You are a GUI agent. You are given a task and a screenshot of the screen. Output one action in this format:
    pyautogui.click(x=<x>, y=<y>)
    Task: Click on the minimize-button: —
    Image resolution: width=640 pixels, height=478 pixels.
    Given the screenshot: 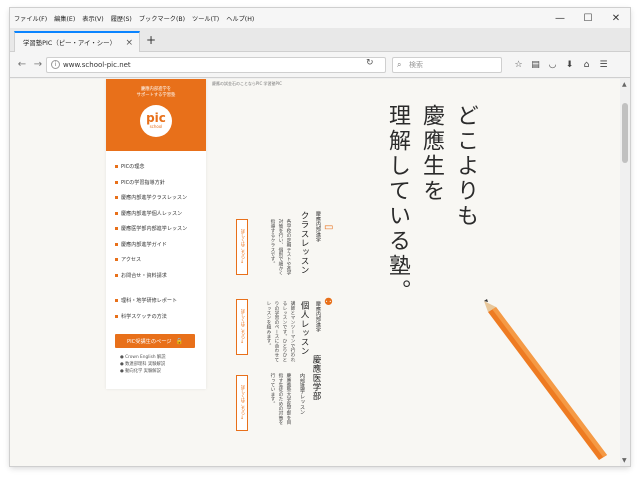 What is the action you would take?
    pyautogui.click(x=560, y=18)
    